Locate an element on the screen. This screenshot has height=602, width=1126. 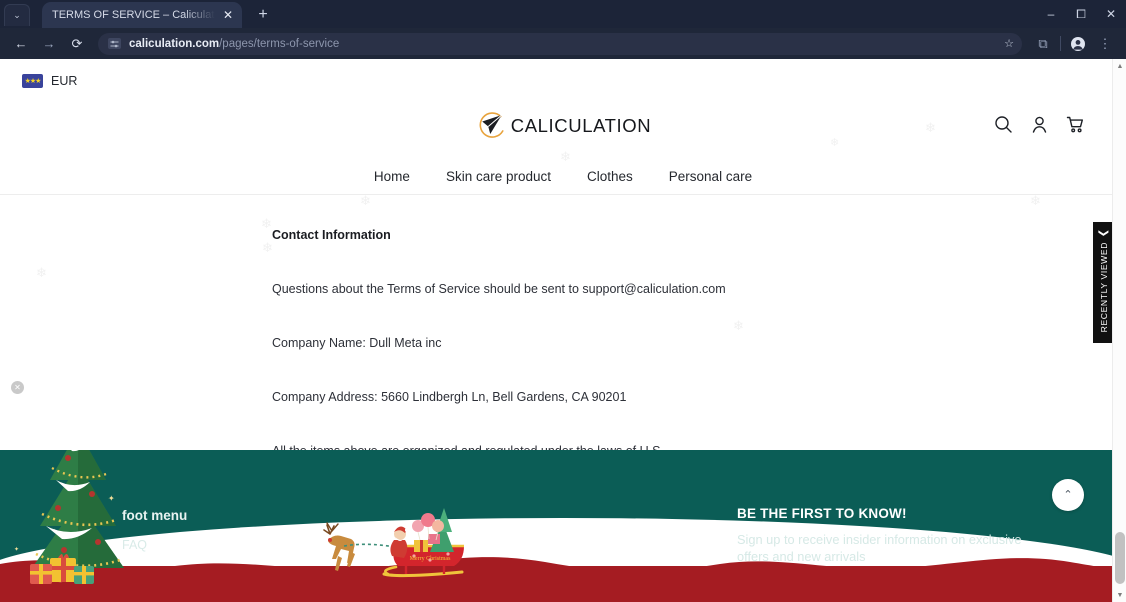
christmas-tree-illustration is located at coordinates (77, 517).